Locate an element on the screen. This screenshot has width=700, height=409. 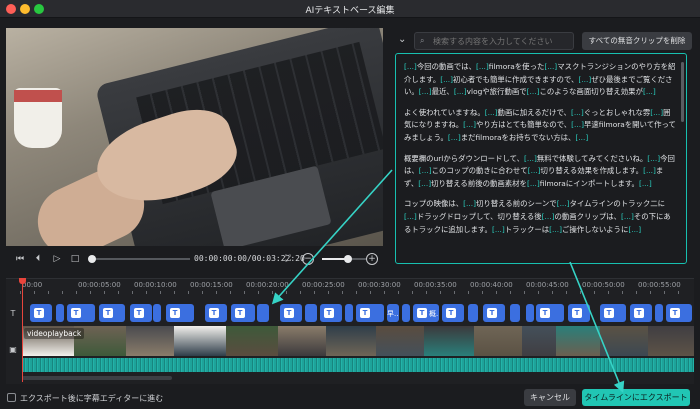
search-input is located at coordinates (502, 41).